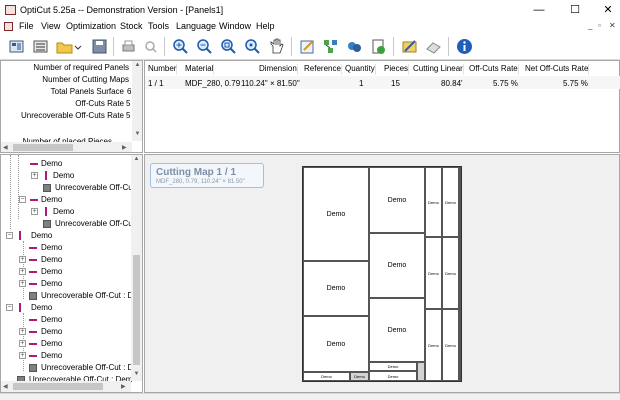  Describe the element at coordinates (612, 25) in the screenshot. I see `mdi-close-button: ✕` at that location.